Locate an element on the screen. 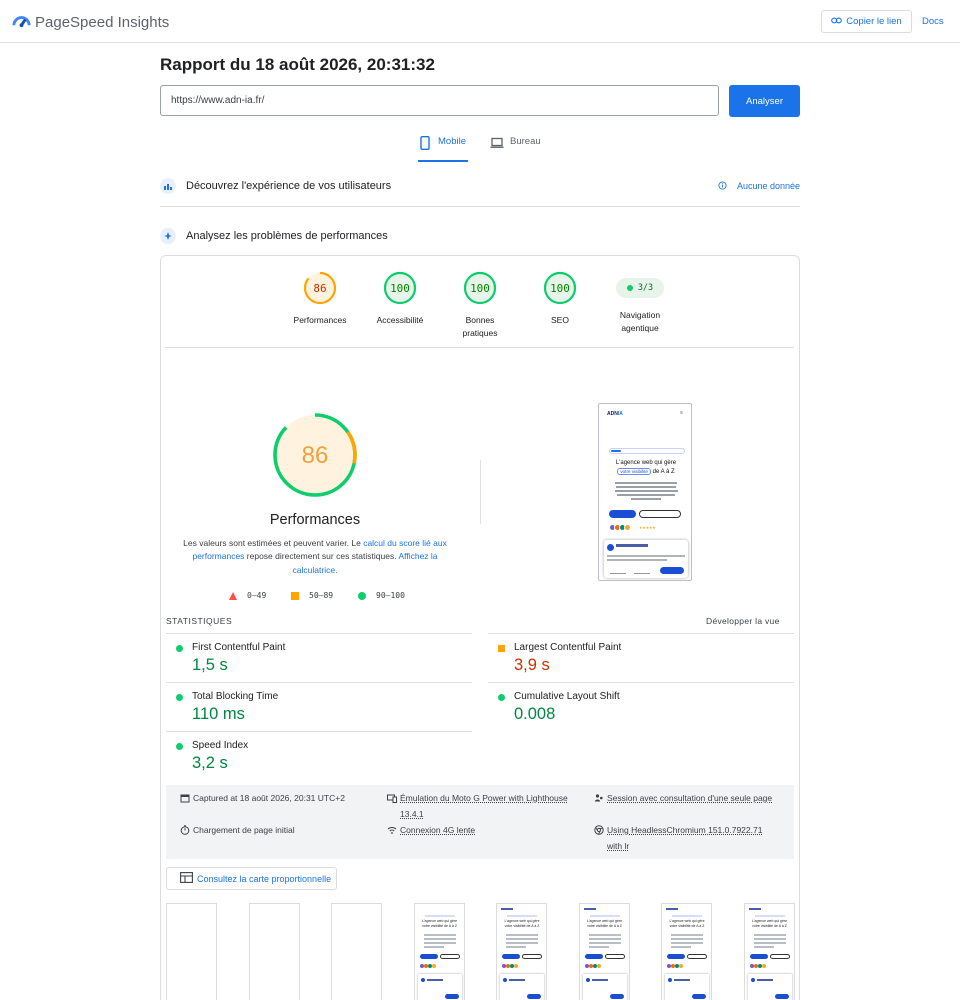 Image resolution: width=960 pixels, height=1000 pixels. copy-link-label: Copier le lien is located at coordinates (874, 21).